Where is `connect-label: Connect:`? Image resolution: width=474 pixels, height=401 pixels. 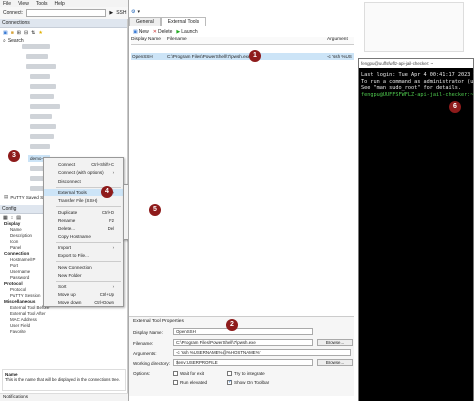
connect-label: Connect: is located at coordinates (13, 13).